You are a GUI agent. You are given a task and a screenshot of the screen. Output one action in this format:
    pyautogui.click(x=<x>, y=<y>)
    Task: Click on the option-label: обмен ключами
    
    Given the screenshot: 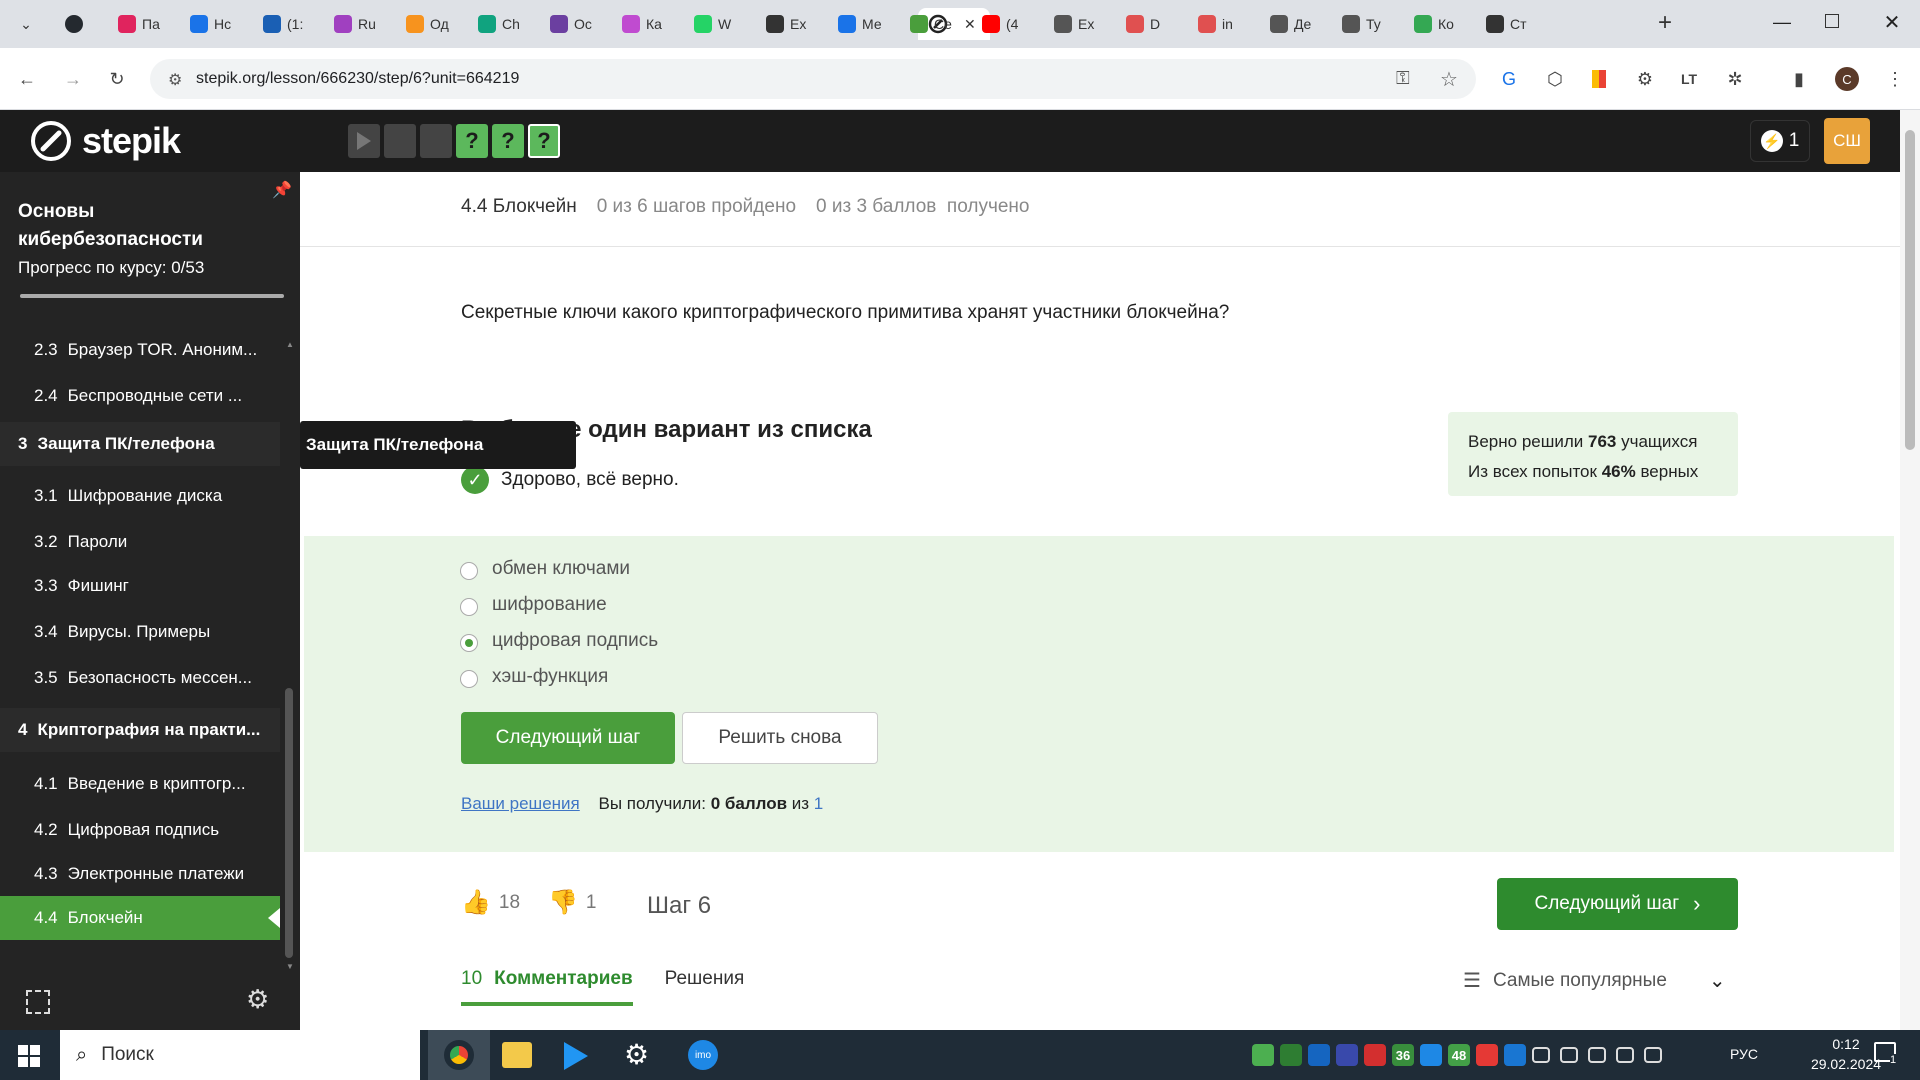 What is the action you would take?
    pyautogui.click(x=561, y=569)
    